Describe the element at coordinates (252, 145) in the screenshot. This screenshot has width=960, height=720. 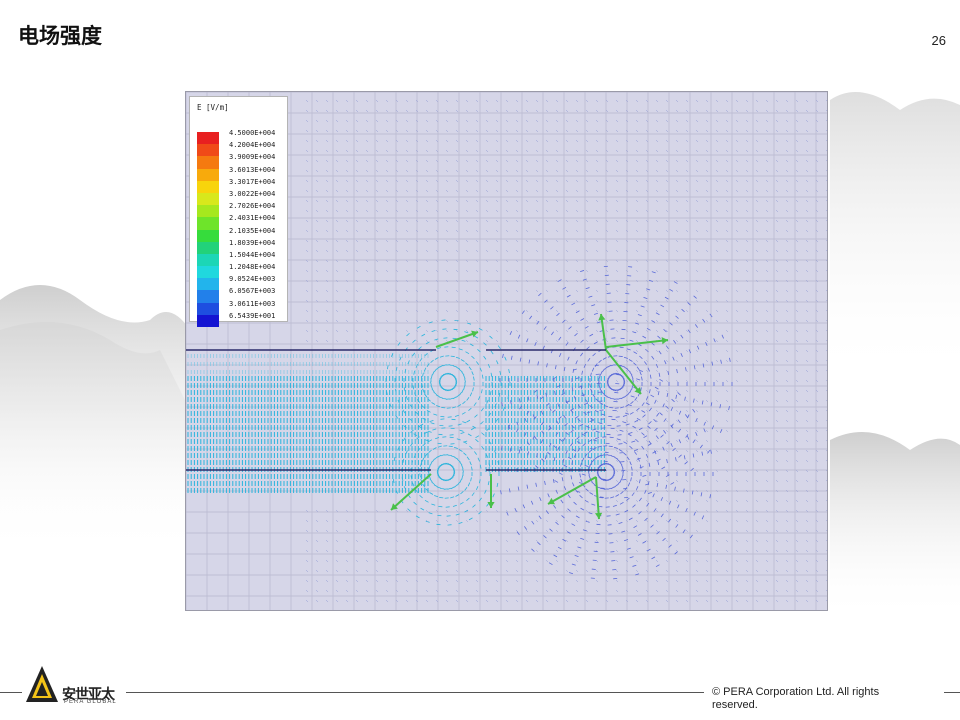
I see `legend-value: 4.2004E+004` at that location.